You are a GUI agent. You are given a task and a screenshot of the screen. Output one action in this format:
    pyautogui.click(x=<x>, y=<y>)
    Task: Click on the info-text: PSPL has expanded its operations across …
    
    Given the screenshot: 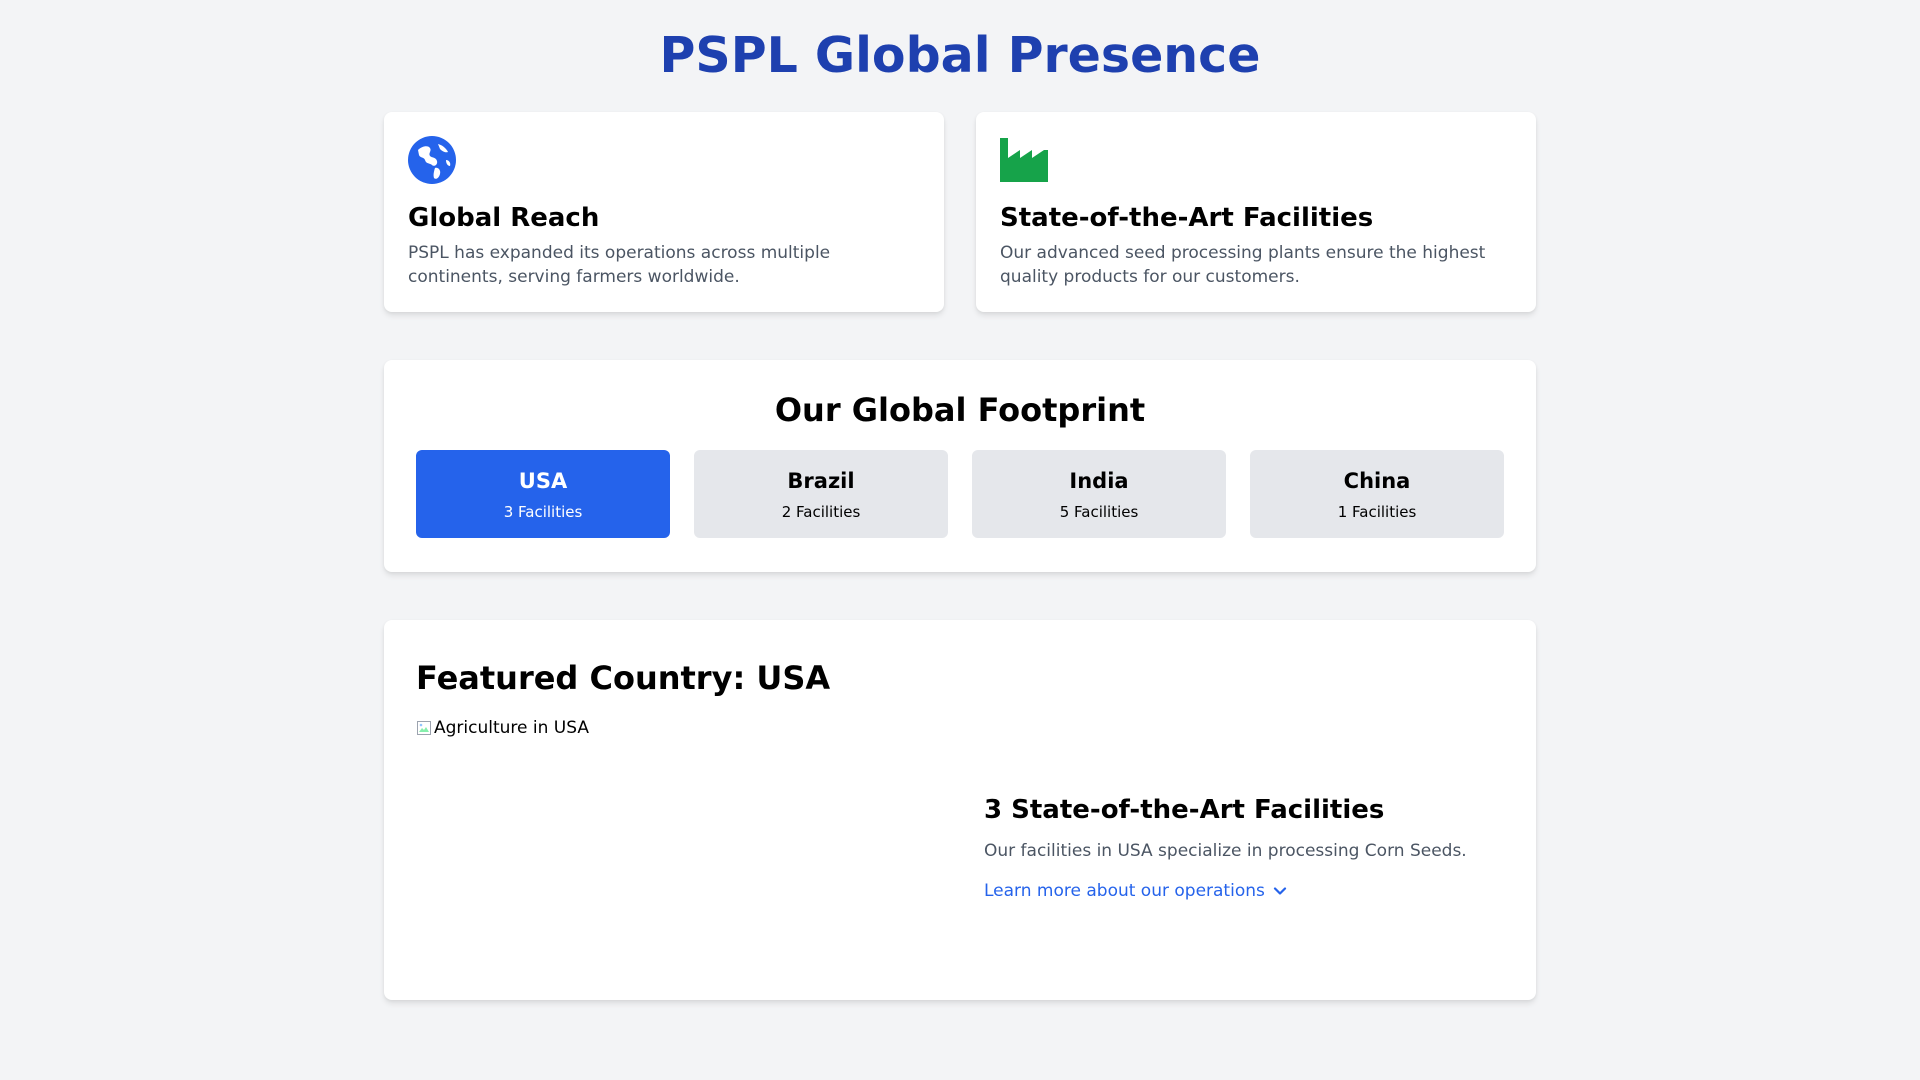 What is the action you would take?
    pyautogui.click(x=619, y=265)
    